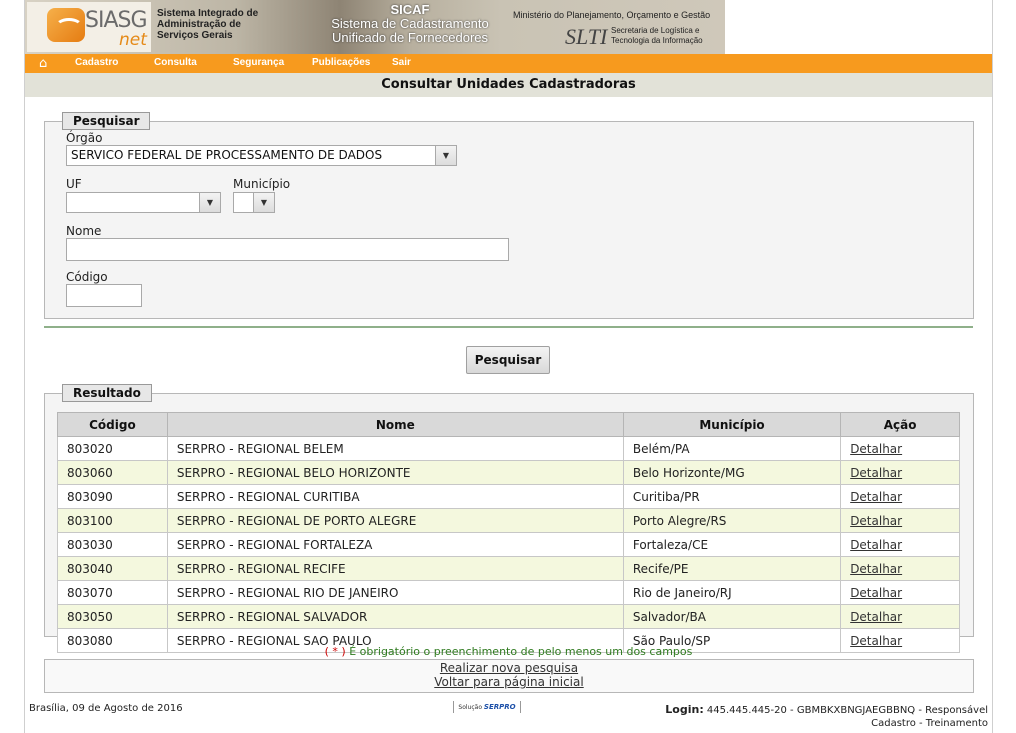  What do you see at coordinates (258, 62) in the screenshot?
I see `menu-item-seguranca: Segurança` at bounding box center [258, 62].